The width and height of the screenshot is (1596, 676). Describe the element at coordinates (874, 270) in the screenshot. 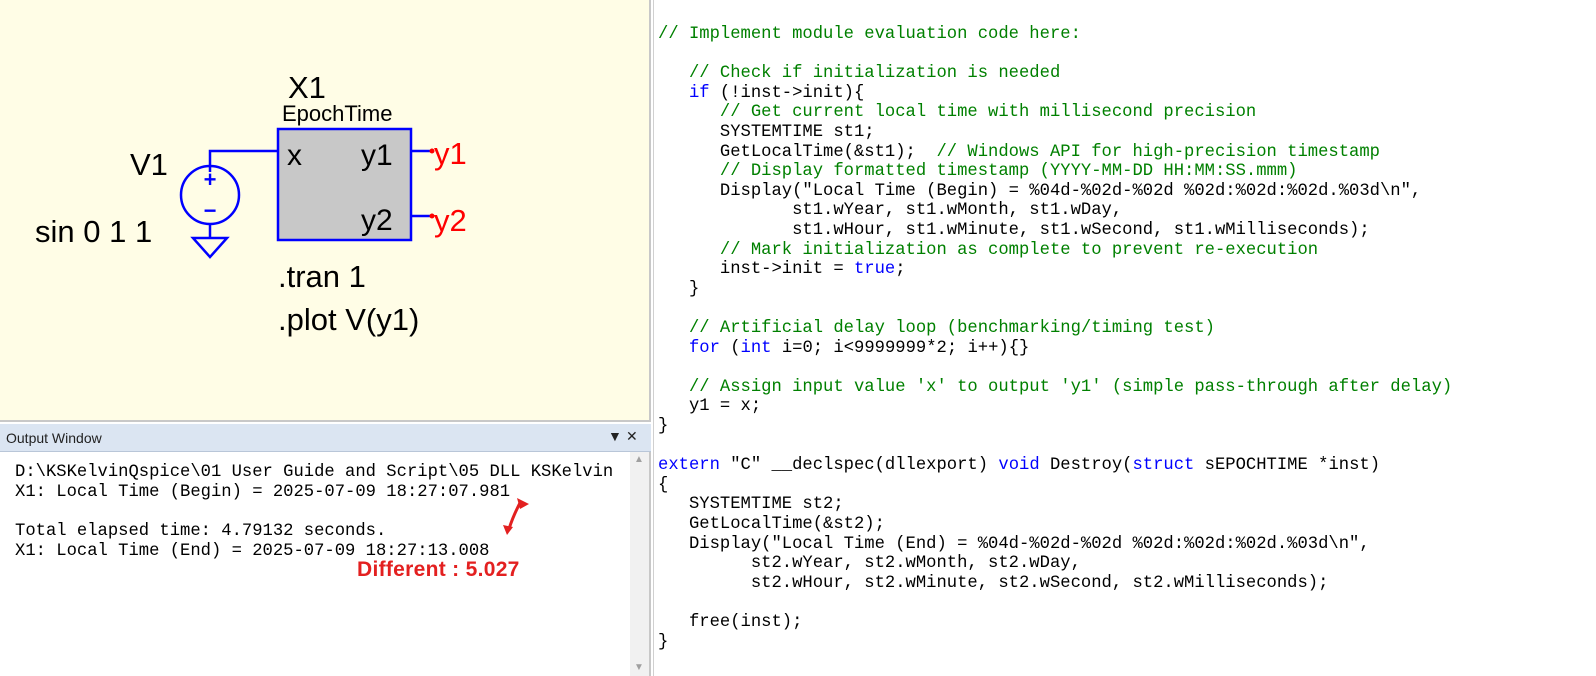

I see `code-keyword: true` at that location.